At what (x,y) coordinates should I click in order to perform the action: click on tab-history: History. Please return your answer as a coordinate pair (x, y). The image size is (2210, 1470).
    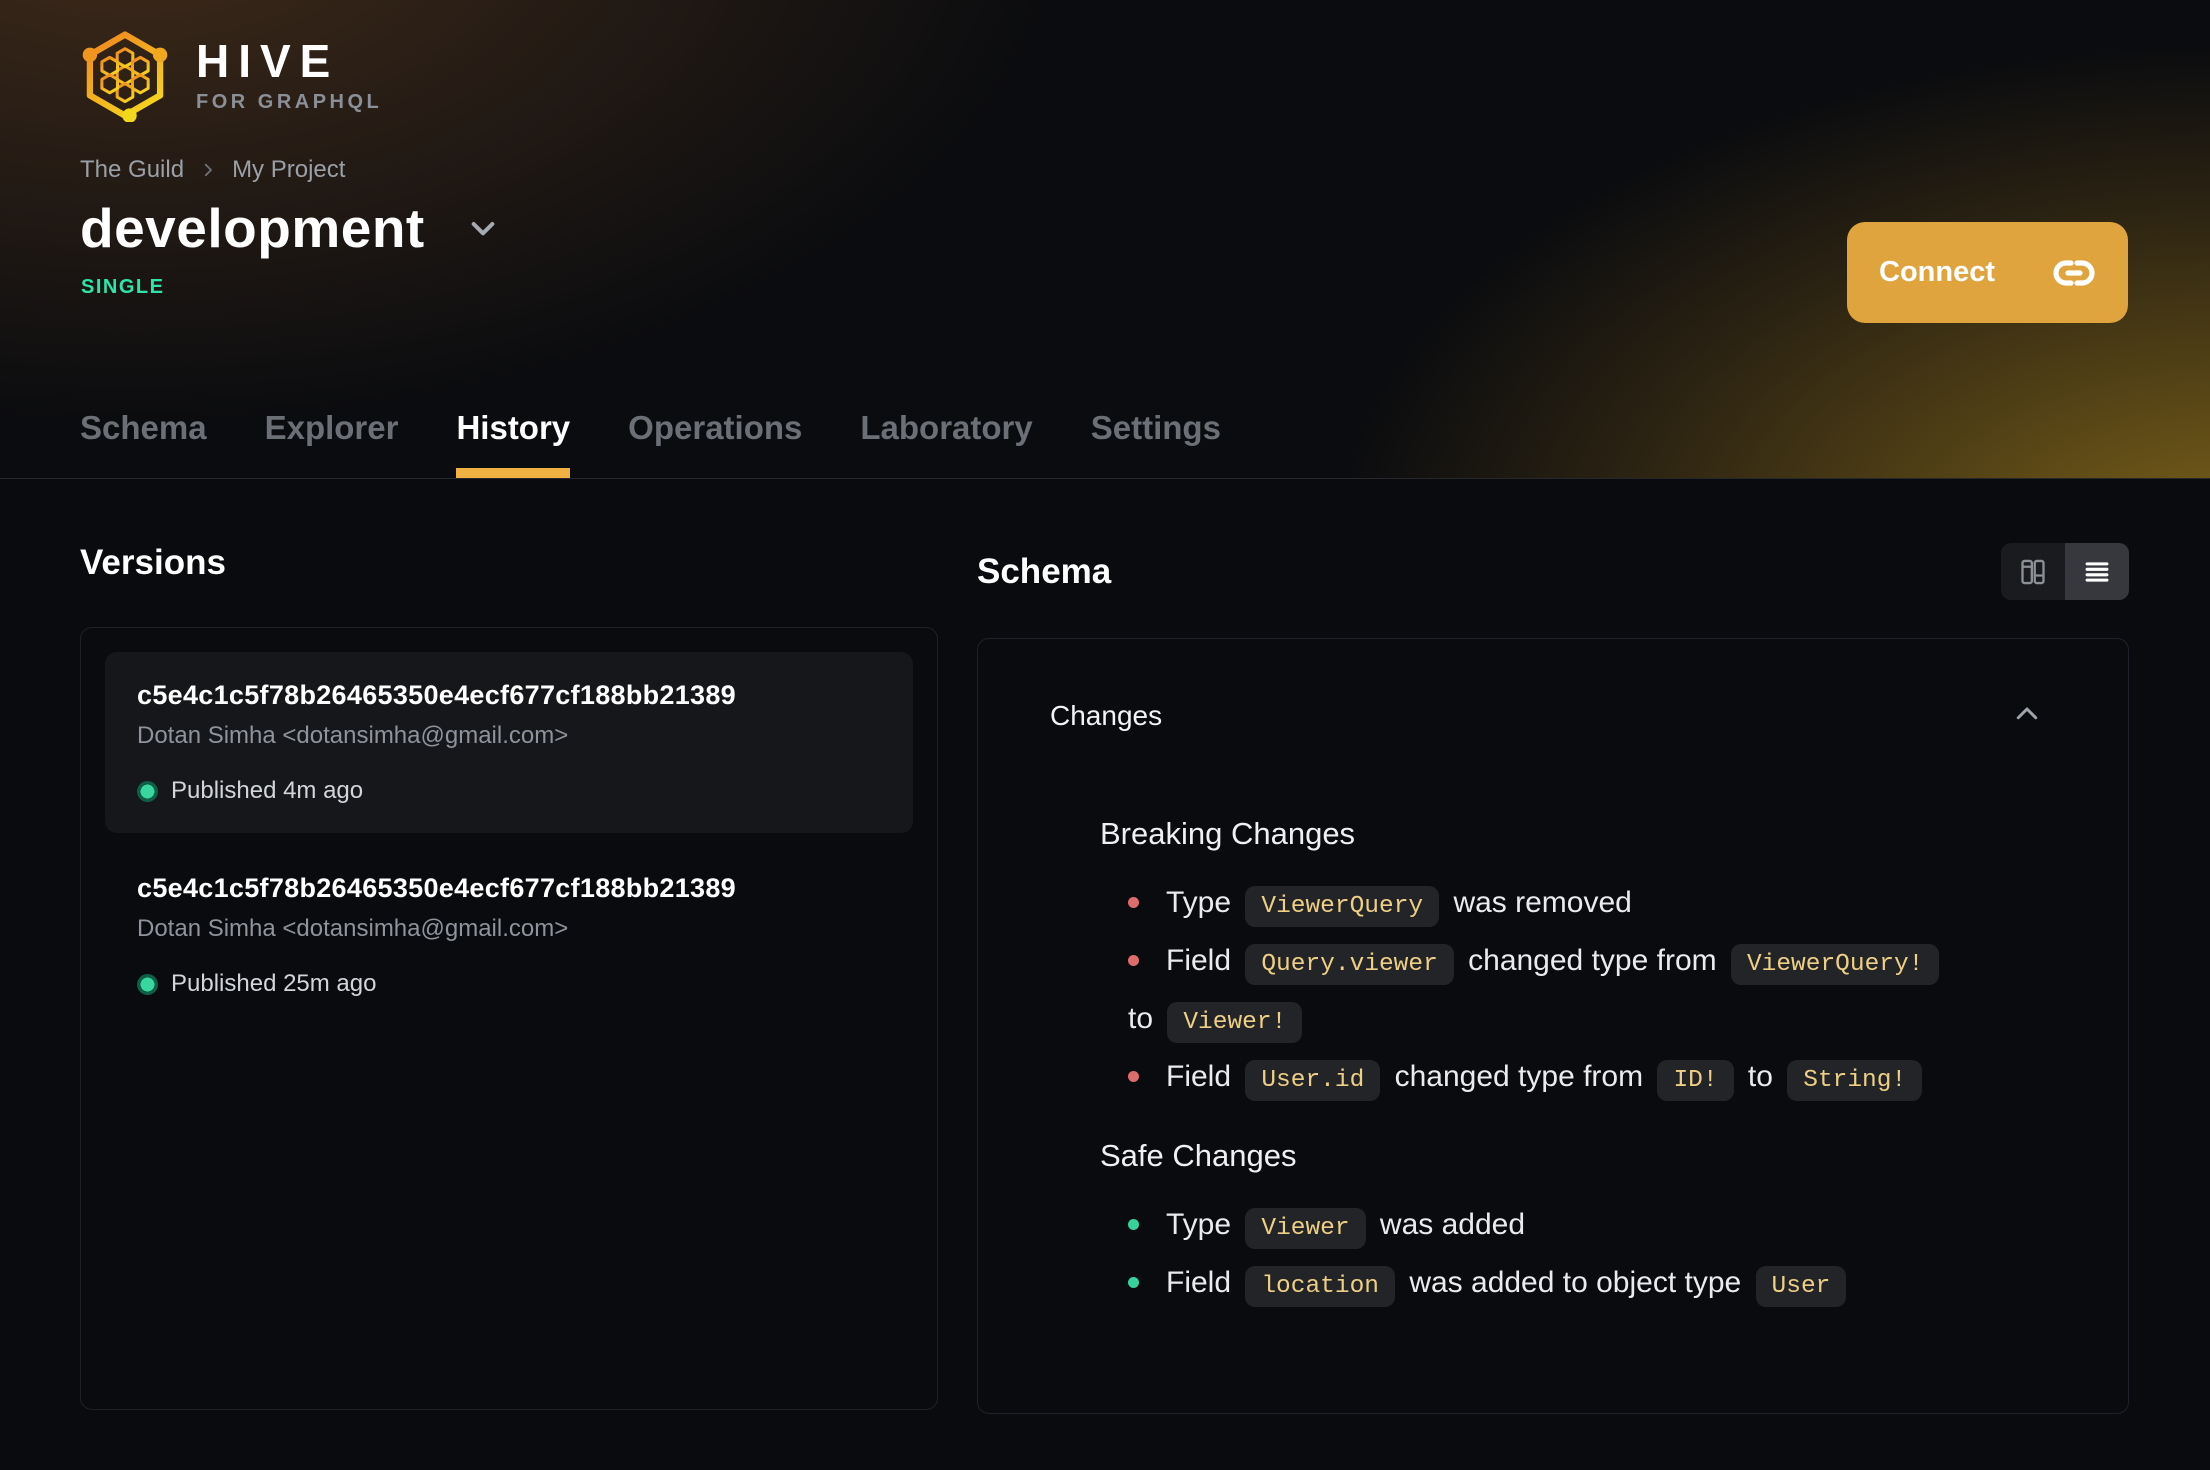
    Looking at the image, I should click on (513, 443).